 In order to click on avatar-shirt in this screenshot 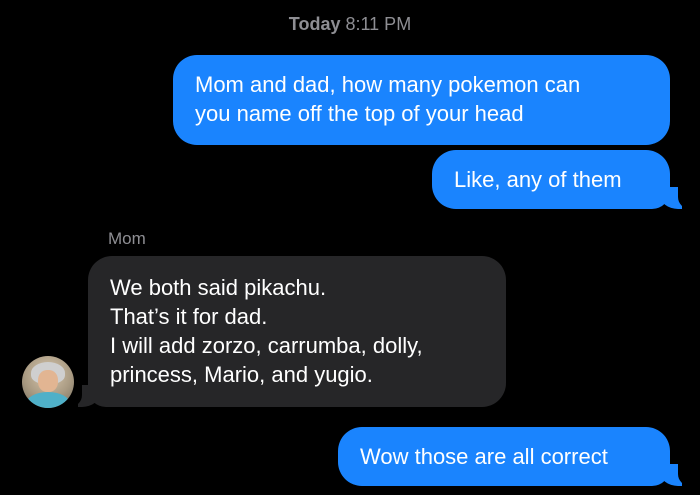, I will do `click(48, 400)`.